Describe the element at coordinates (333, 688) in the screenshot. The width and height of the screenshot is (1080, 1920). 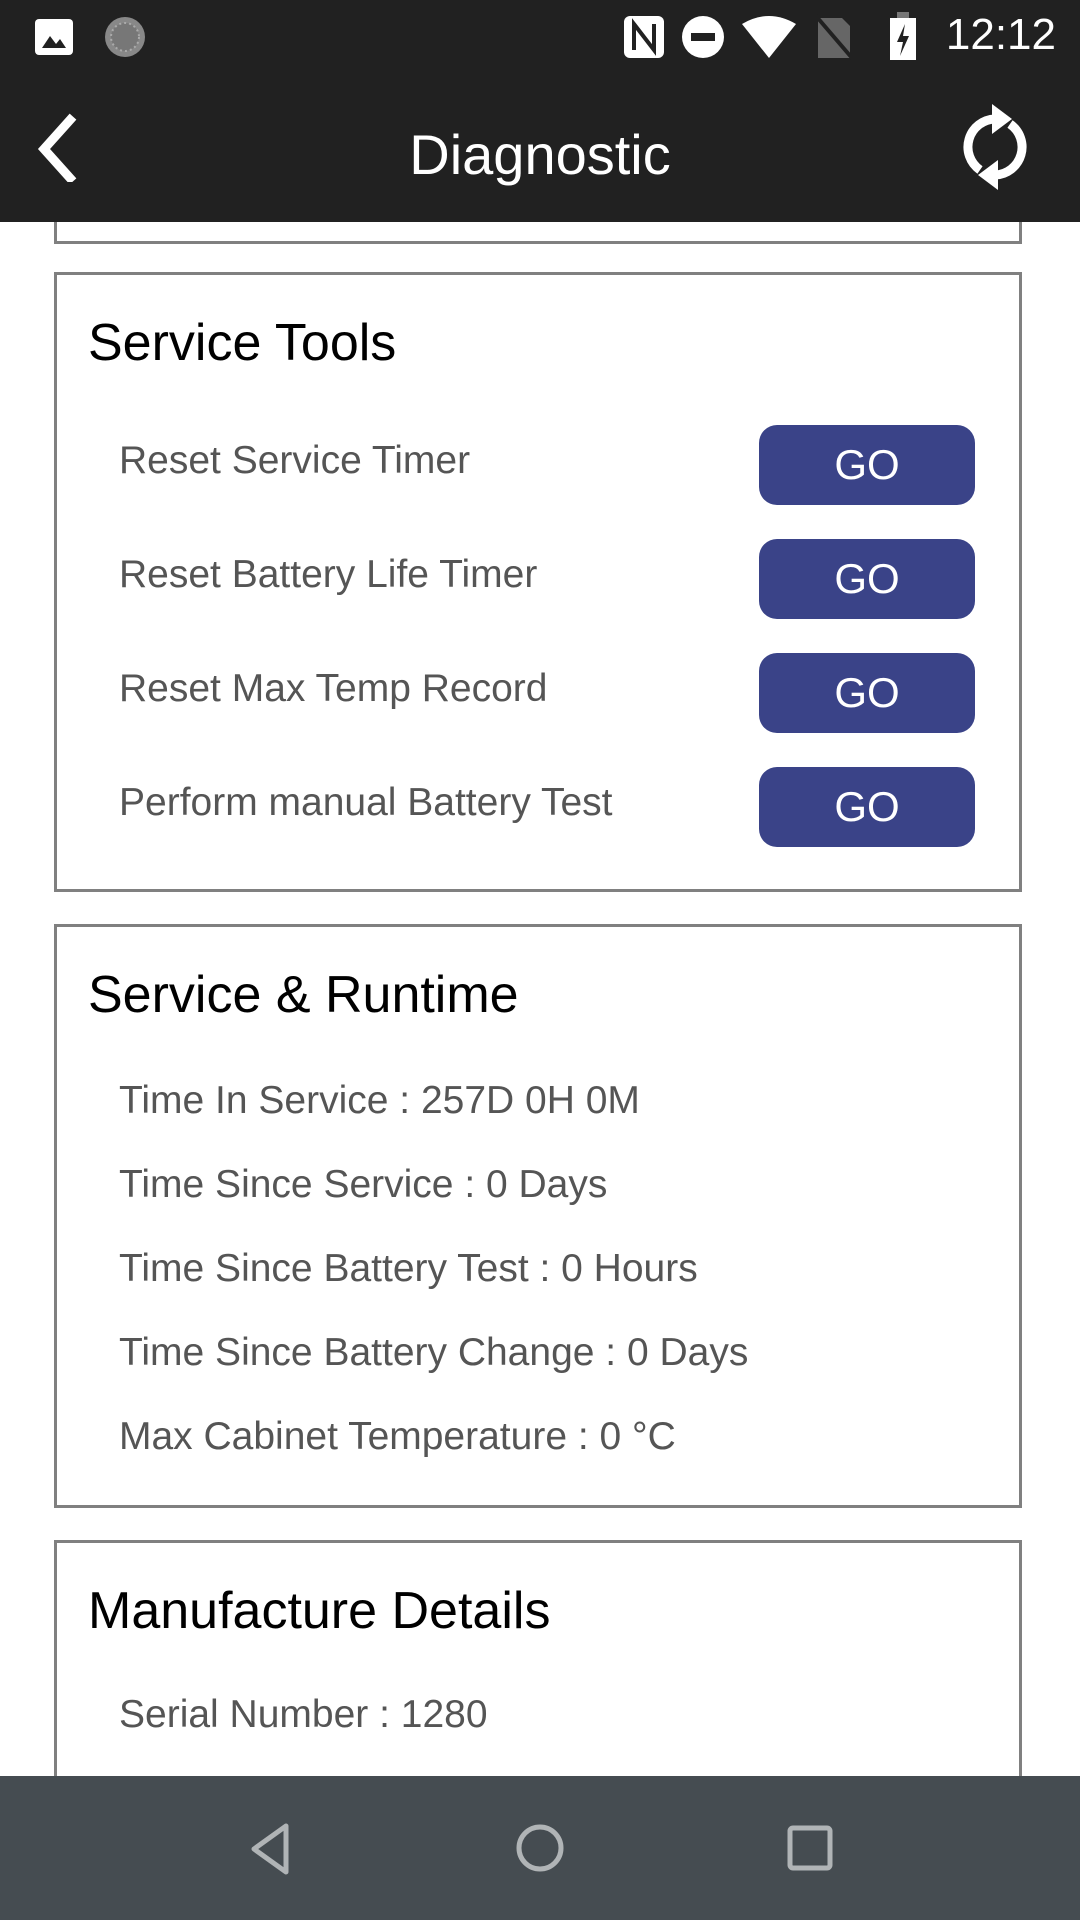
I see `reset-max-temp-record-label: Reset Max Temp Record` at that location.